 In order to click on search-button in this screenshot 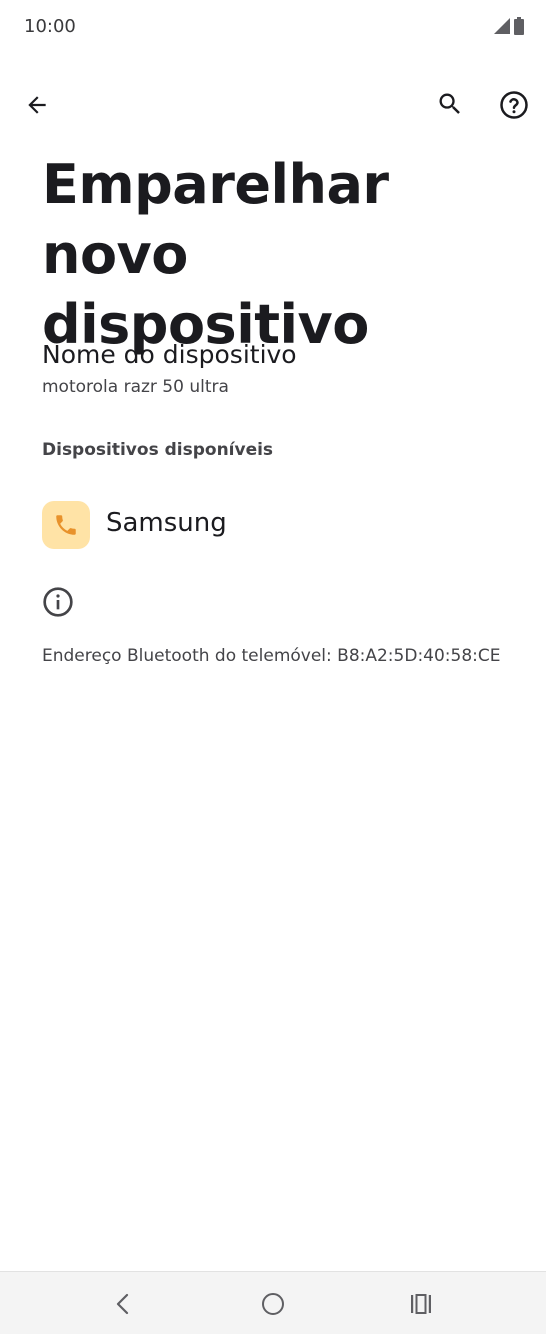, I will do `click(450, 104)`.